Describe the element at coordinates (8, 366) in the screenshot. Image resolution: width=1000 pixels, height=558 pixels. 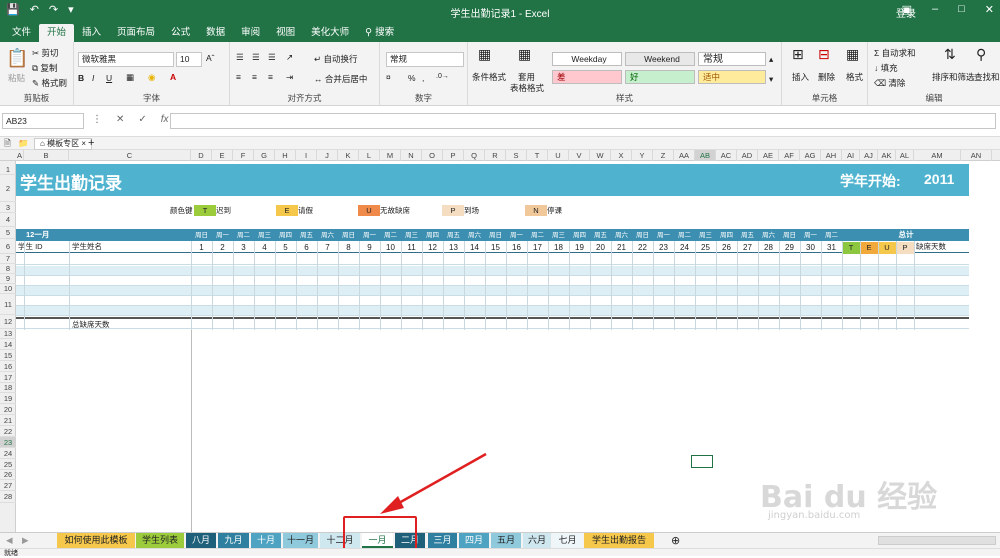
I see `row-header-16: 16` at that location.